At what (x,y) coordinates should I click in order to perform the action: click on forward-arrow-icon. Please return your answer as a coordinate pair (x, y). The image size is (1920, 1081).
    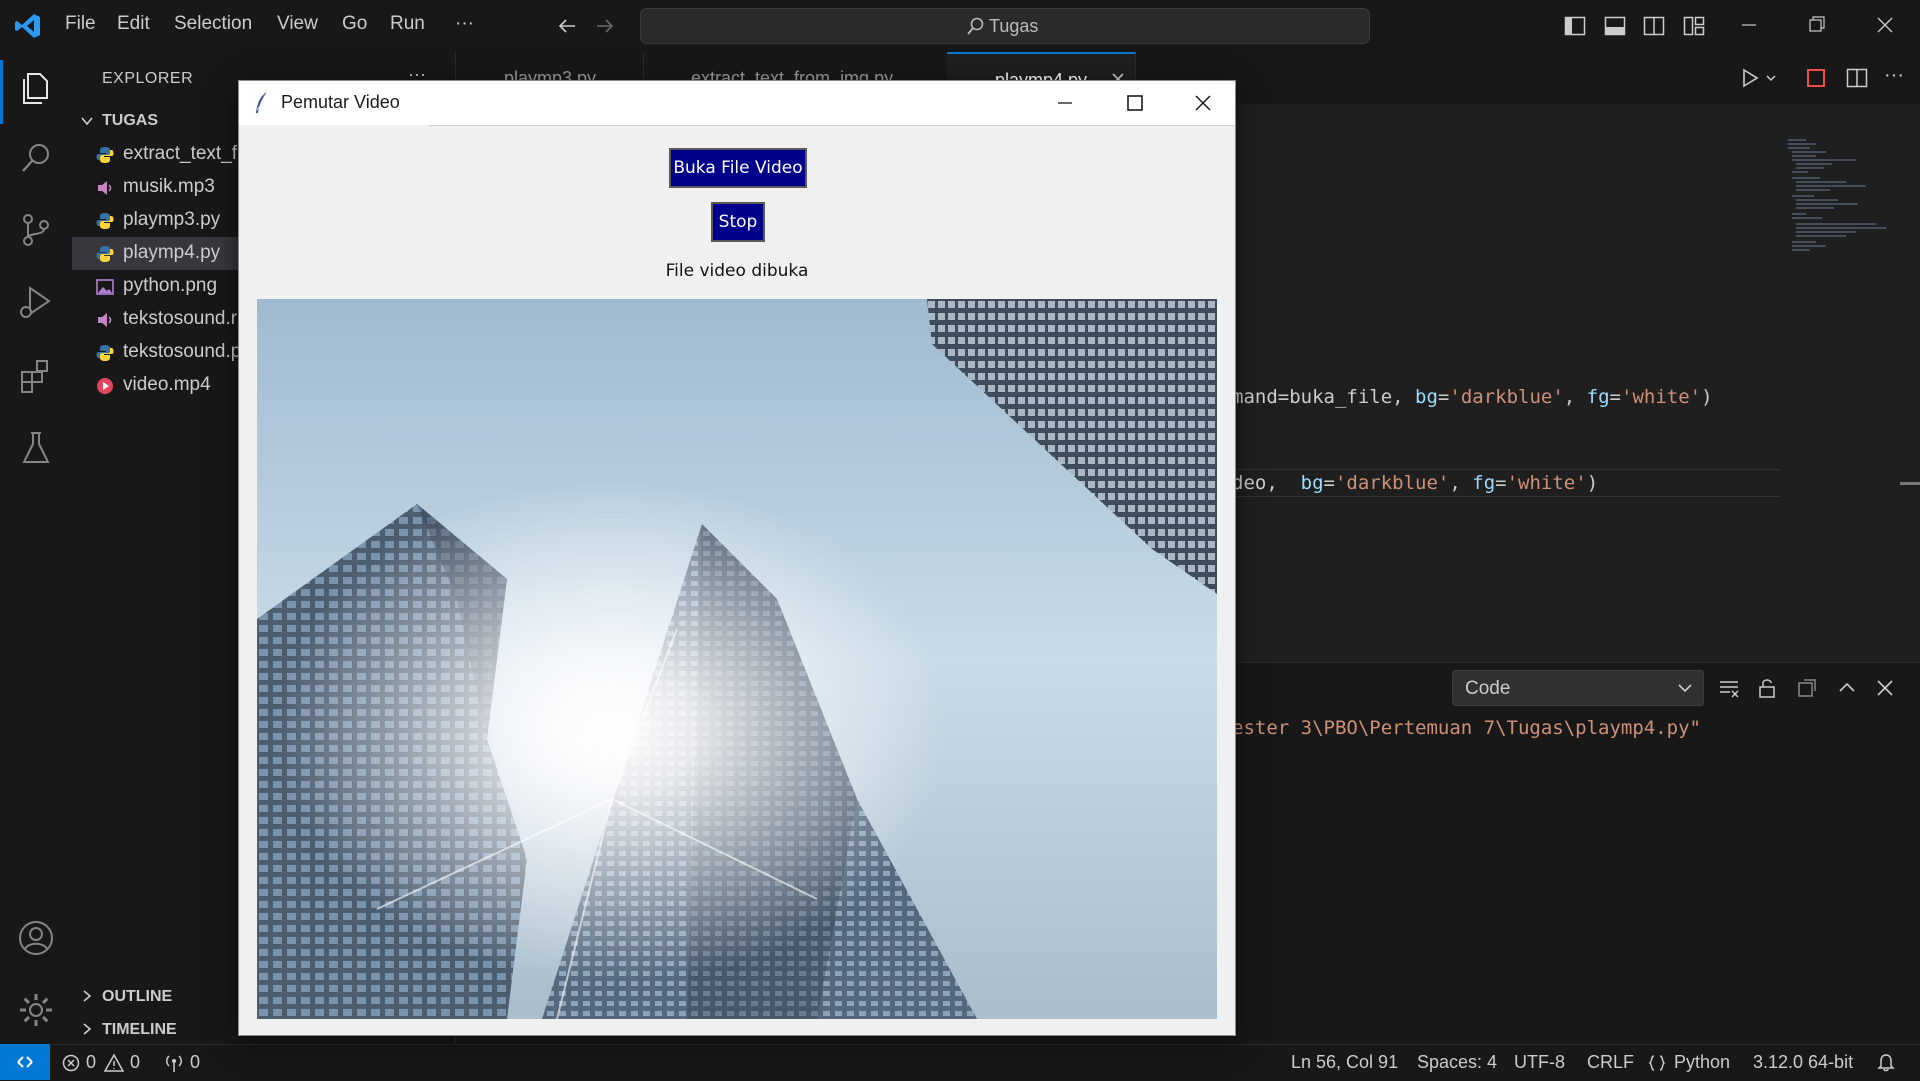
    Looking at the image, I should click on (605, 26).